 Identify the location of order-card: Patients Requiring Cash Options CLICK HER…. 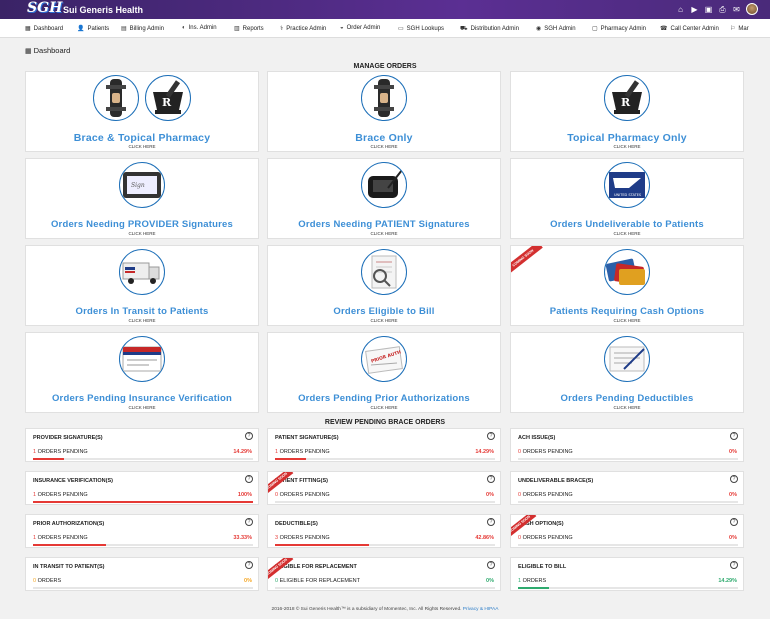
(627, 285).